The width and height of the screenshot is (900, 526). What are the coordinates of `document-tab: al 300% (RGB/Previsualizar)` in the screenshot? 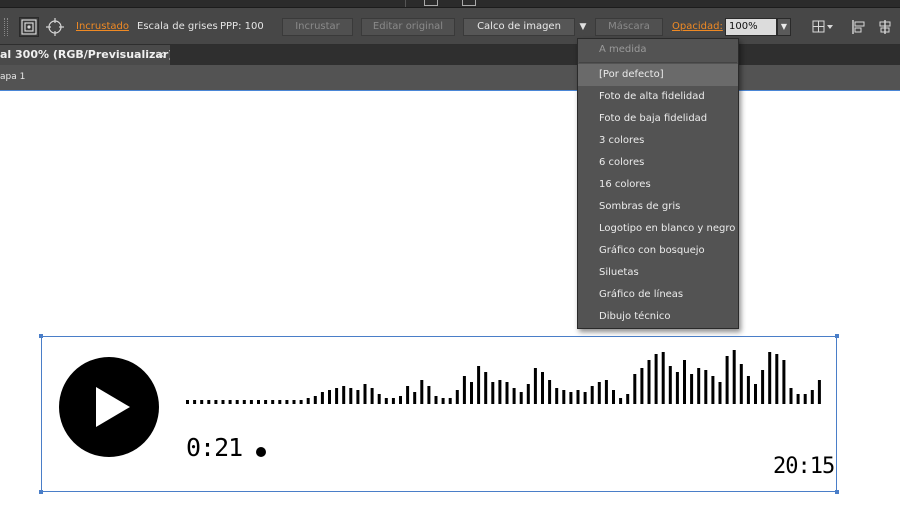 It's located at (85, 55).